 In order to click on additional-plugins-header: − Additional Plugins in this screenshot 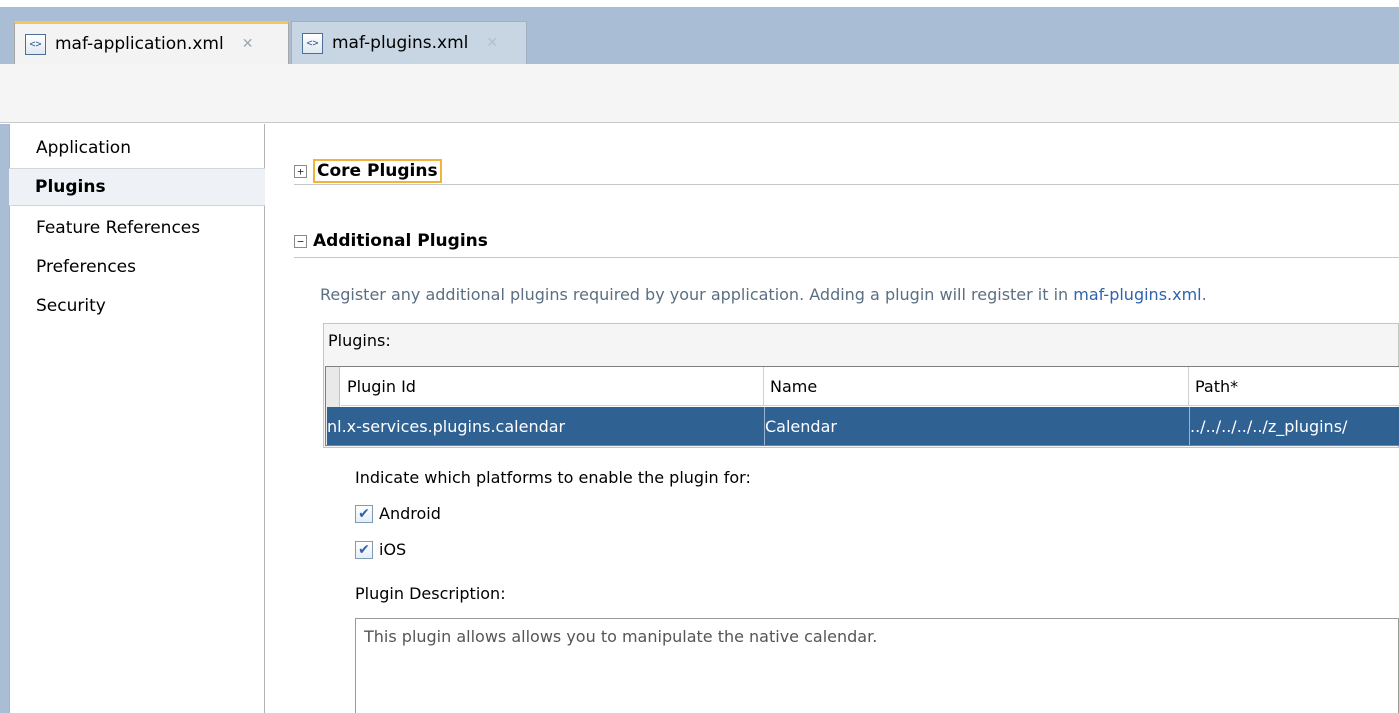, I will do `click(391, 241)`.